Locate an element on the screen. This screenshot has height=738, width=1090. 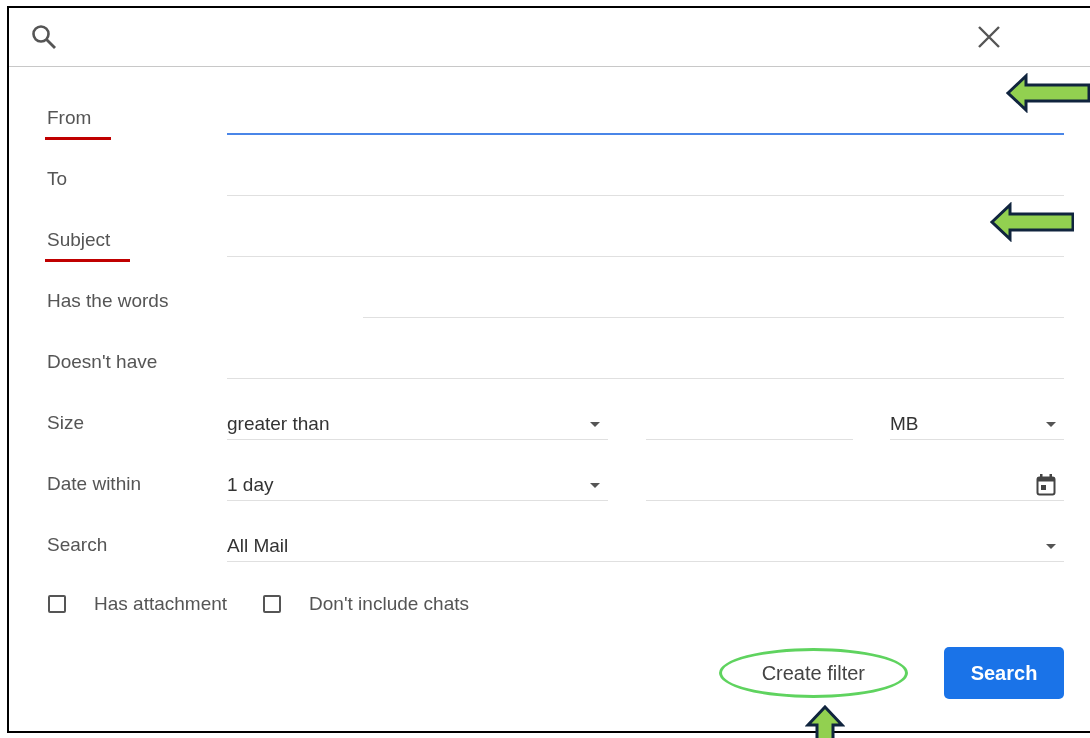
search-icon is located at coordinates (44, 37).